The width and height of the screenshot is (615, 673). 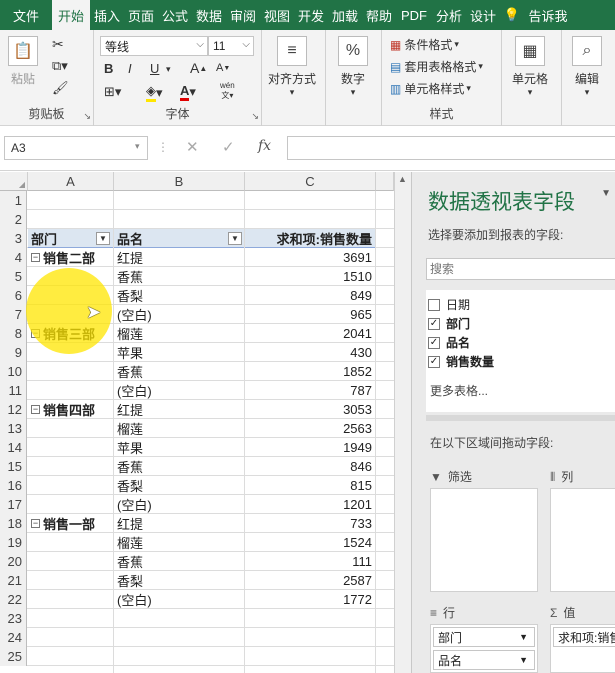 I want to click on cell-c: 965, so click(x=310, y=314).